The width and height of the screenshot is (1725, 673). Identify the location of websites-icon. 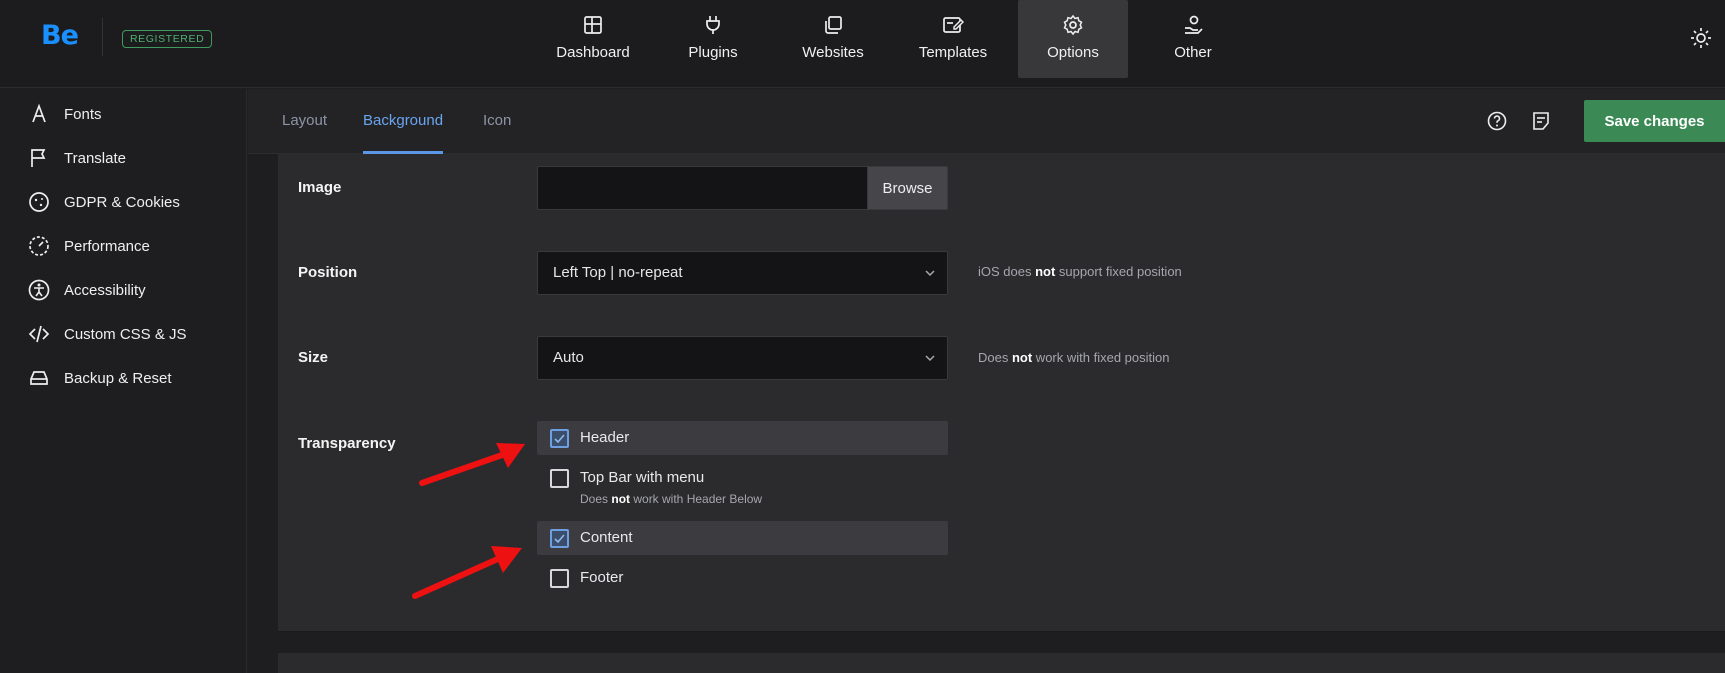
(833, 25).